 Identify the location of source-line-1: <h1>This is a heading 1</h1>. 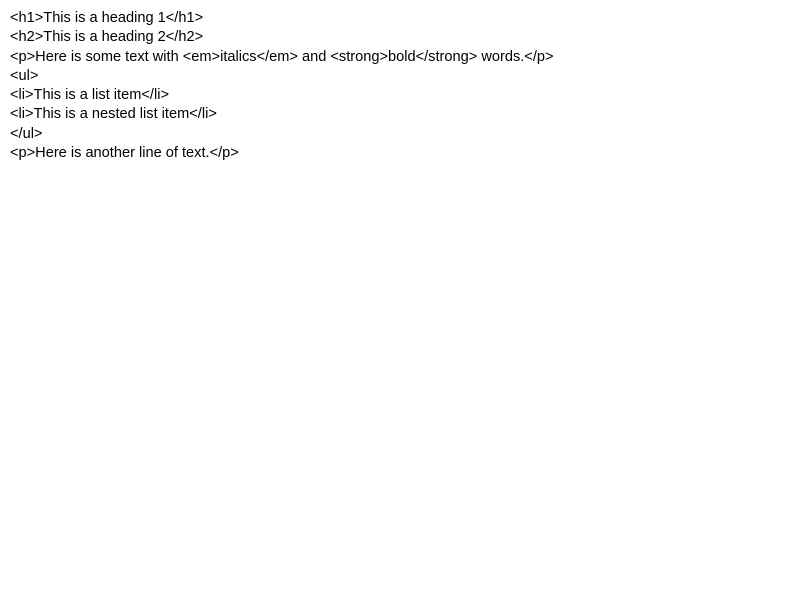
(107, 18).